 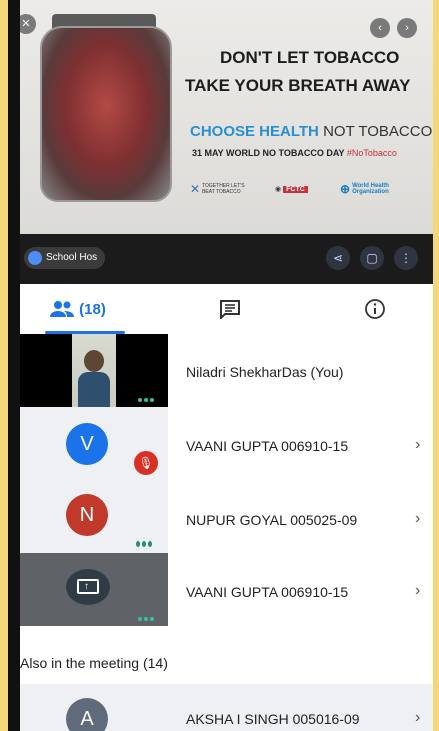 I want to click on poster-choose-health: CHOOSE HEALTH NOT TOBACCO, so click(x=311, y=131).